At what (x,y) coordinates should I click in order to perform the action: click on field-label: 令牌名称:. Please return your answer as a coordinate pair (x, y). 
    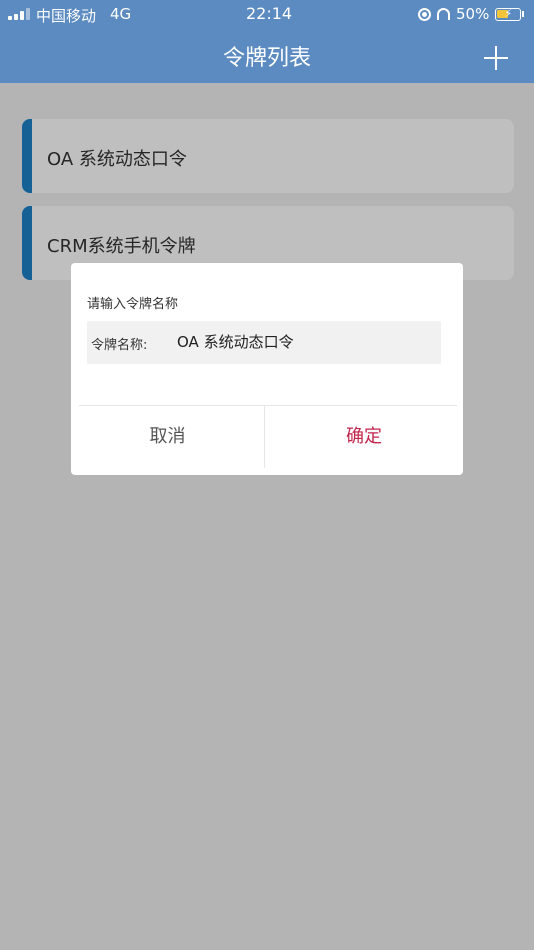
    Looking at the image, I should click on (119, 345).